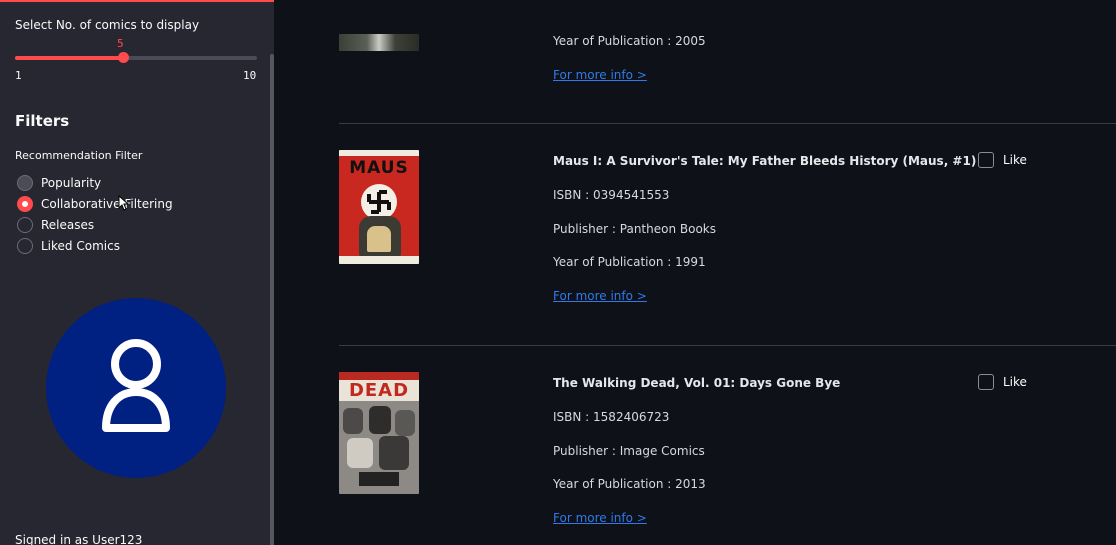 The image size is (1116, 545). Describe the element at coordinates (136, 57) in the screenshot. I see `comics-count-slider` at that location.